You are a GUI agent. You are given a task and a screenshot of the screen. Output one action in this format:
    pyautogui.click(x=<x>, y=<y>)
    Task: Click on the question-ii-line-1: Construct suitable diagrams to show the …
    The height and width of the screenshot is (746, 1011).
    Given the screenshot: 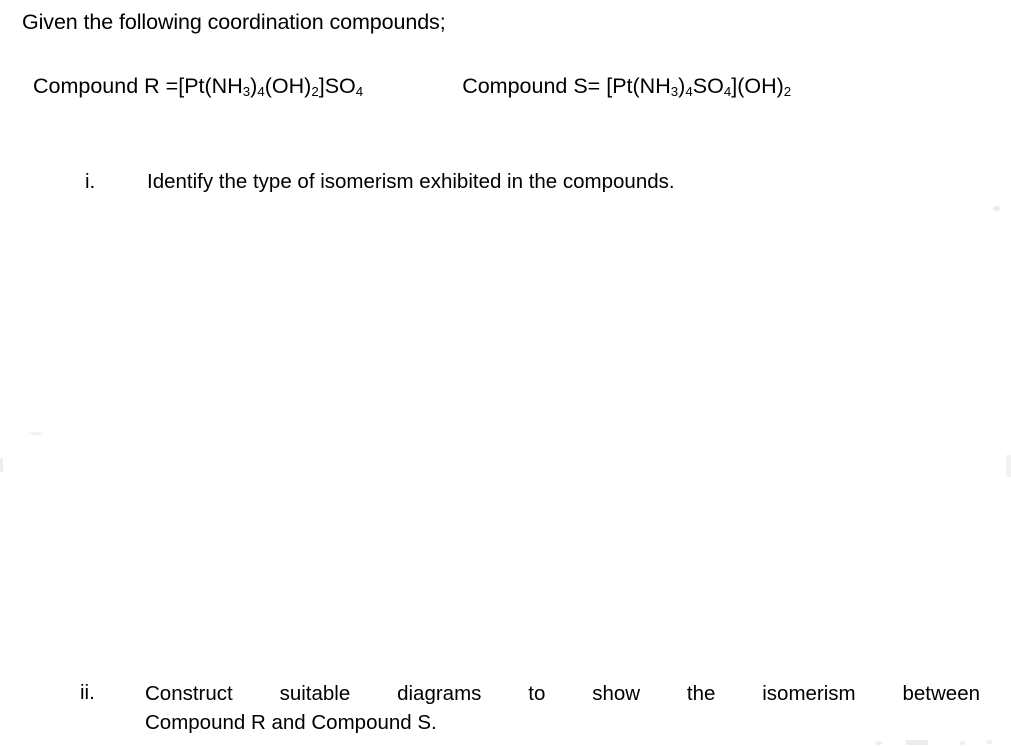 What is the action you would take?
    pyautogui.click(x=562, y=693)
    